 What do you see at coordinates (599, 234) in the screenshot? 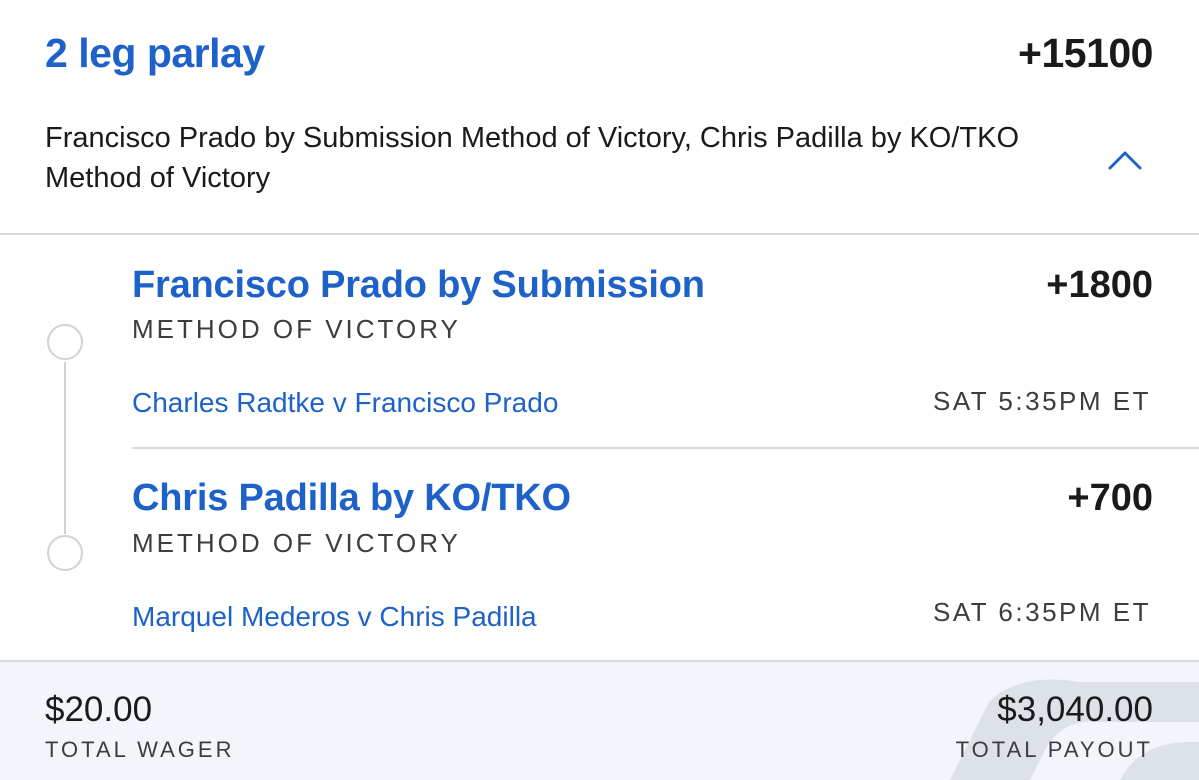
I see `header-divider` at bounding box center [599, 234].